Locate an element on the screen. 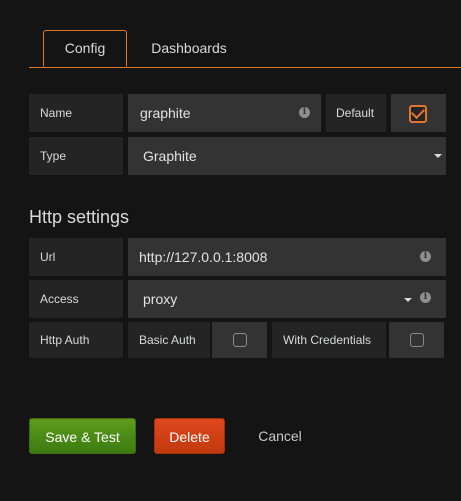 The image size is (461, 501). access-info-icon: i is located at coordinates (425, 297).